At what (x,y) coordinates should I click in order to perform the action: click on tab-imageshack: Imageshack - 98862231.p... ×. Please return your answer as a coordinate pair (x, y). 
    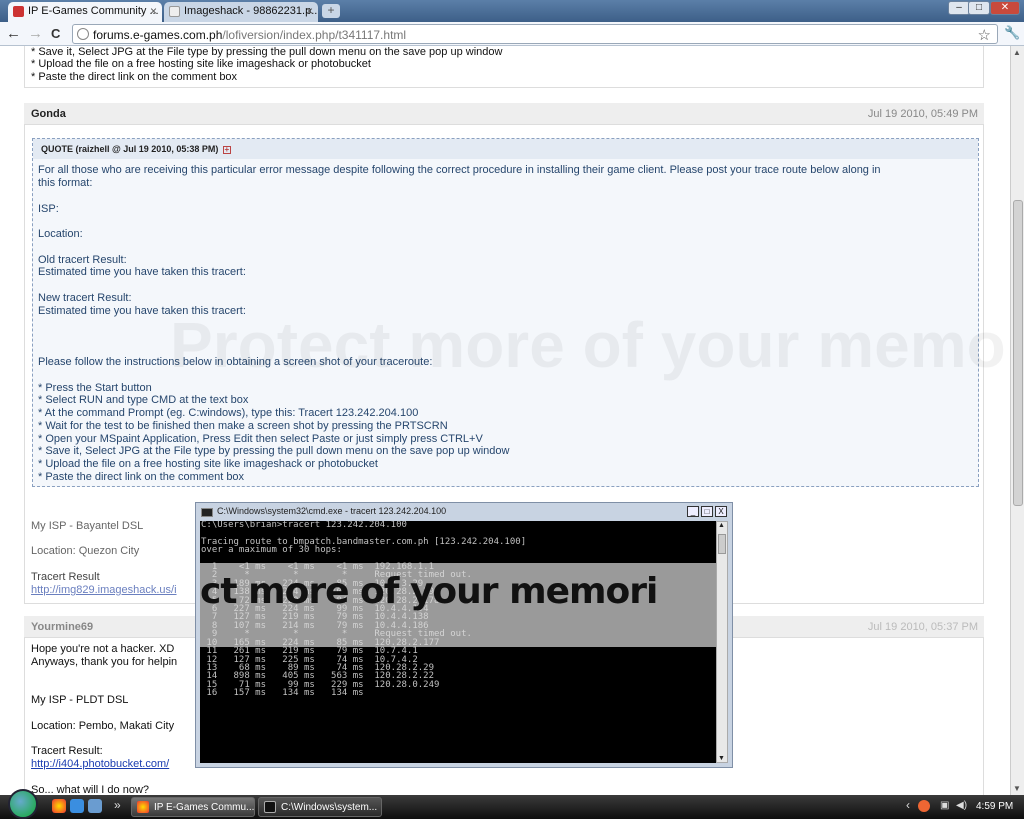
    Looking at the image, I should click on (241, 12).